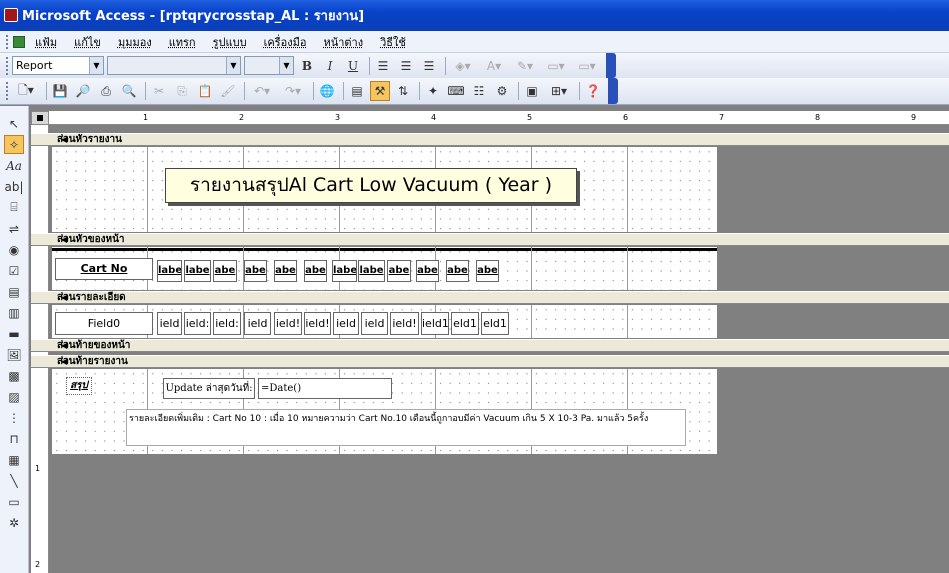 The height and width of the screenshot is (573, 949). What do you see at coordinates (556, 66) in the screenshot?
I see `line-width-icon: ▭▾` at bounding box center [556, 66].